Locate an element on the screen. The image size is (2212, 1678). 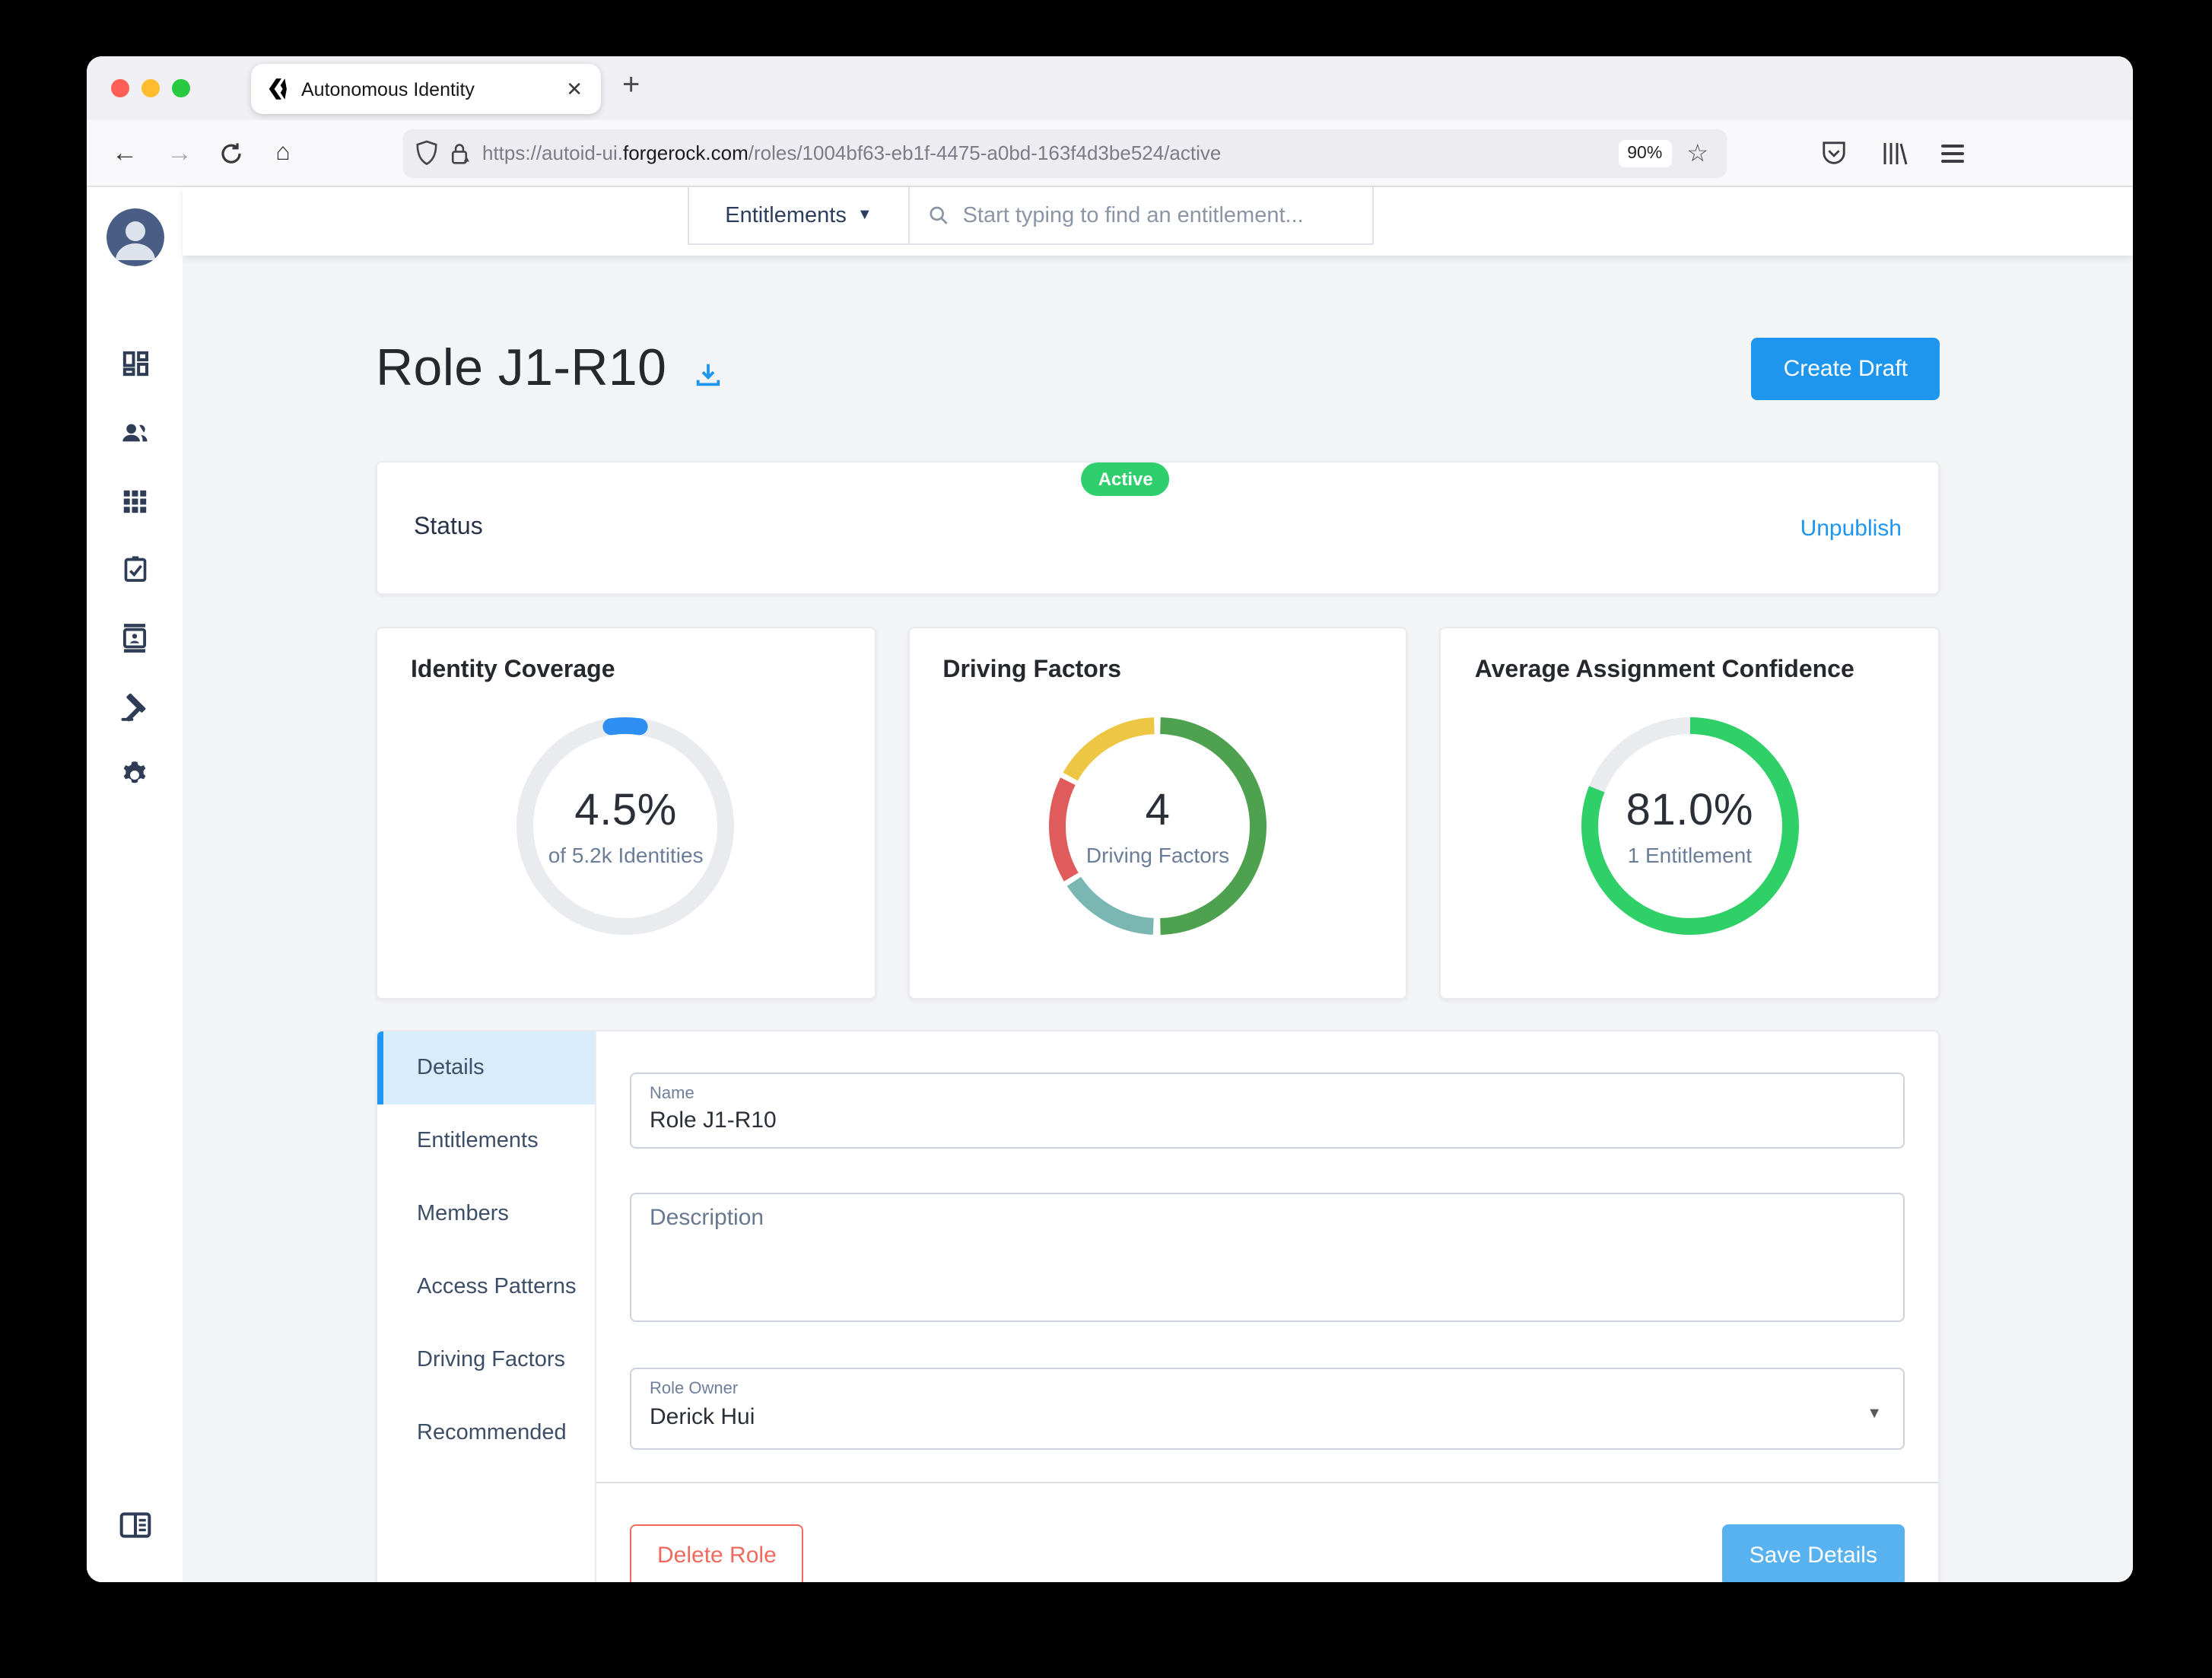
sidebar-item-identities-card-icon is located at coordinates (135, 637).